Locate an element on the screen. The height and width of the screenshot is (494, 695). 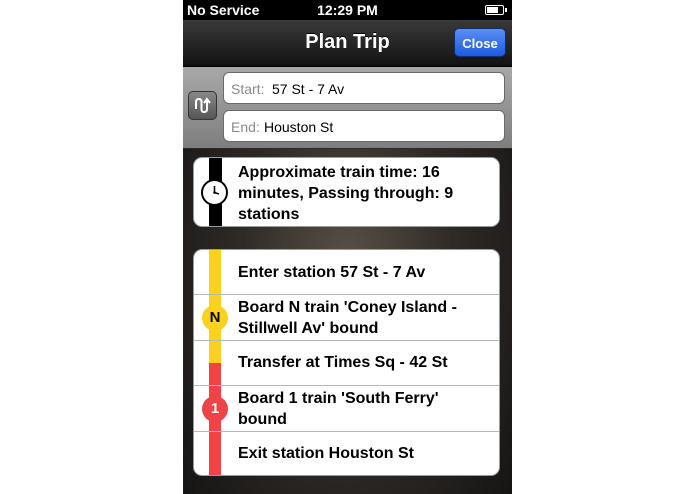
end-label: End: is located at coordinates (245, 127).